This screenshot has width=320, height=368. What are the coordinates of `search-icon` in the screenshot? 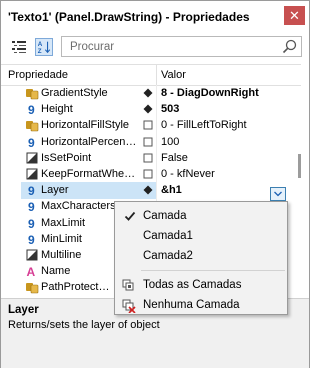 It's located at (289, 46).